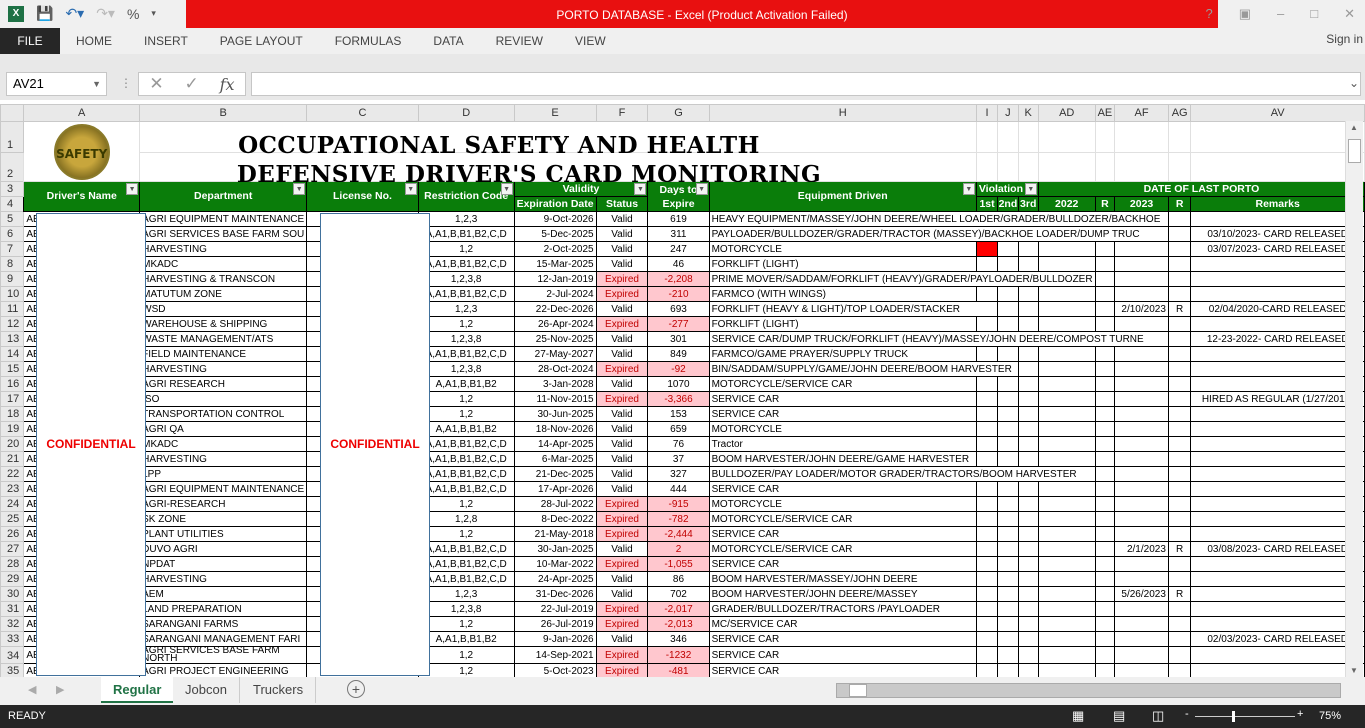 The image size is (1365, 728). What do you see at coordinates (1354, 83) in the screenshot?
I see `expand-formula-bar-icon: ⌄` at bounding box center [1354, 83].